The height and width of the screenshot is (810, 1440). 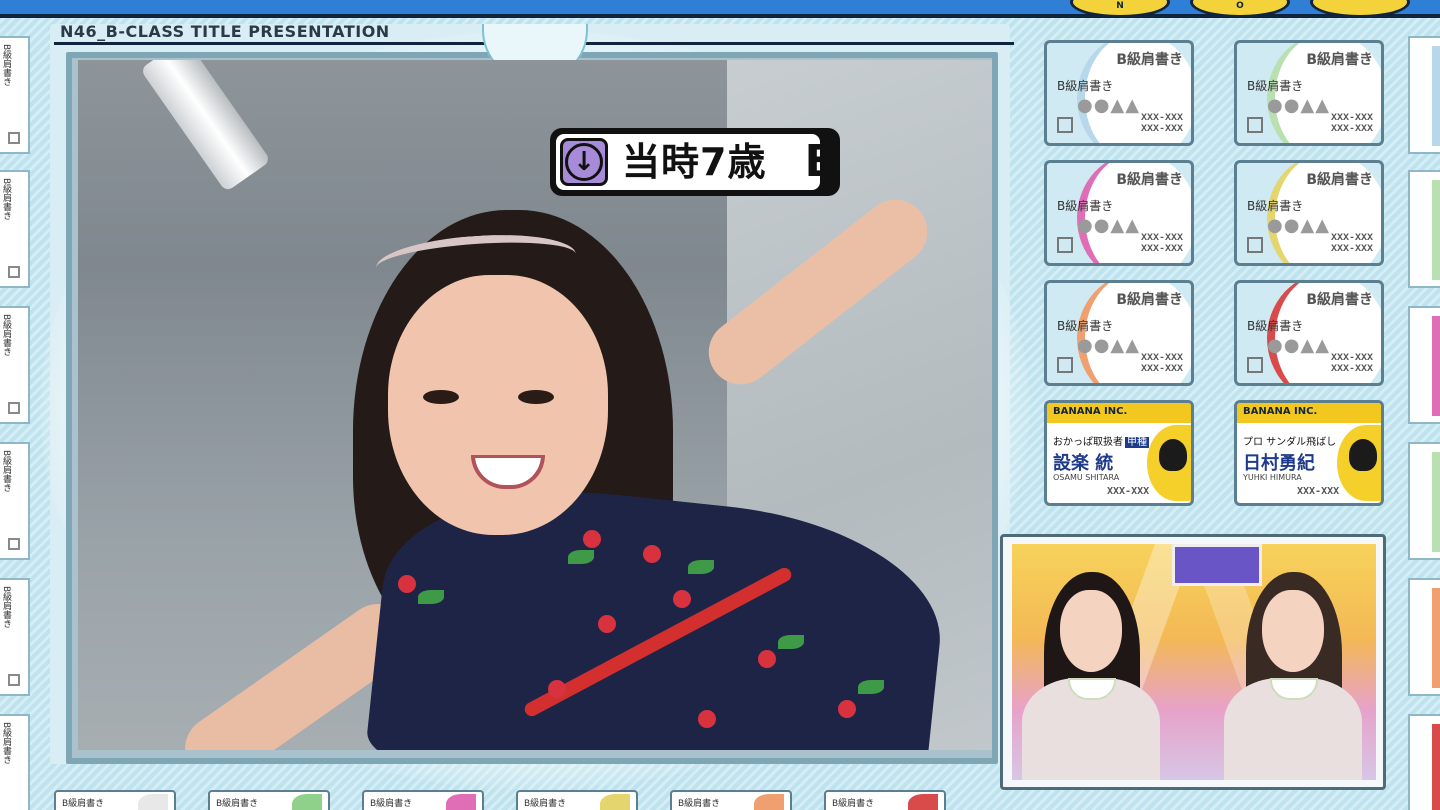 What do you see at coordinates (1083, 463) in the screenshot?
I see `person-name: 設楽 統` at bounding box center [1083, 463].